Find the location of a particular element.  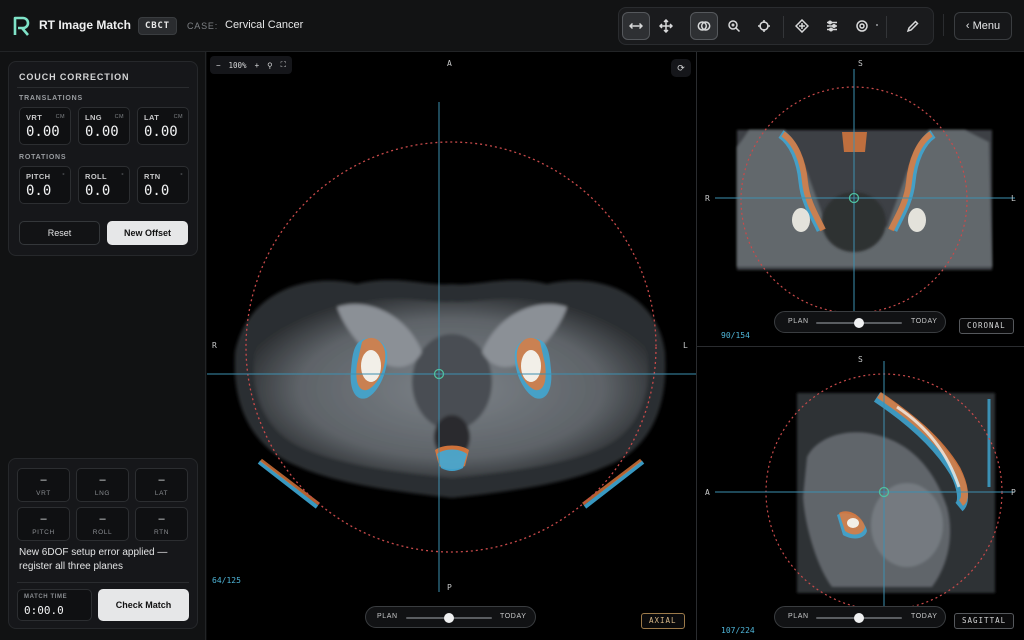

orientation-right: R is located at coordinates (214, 345).